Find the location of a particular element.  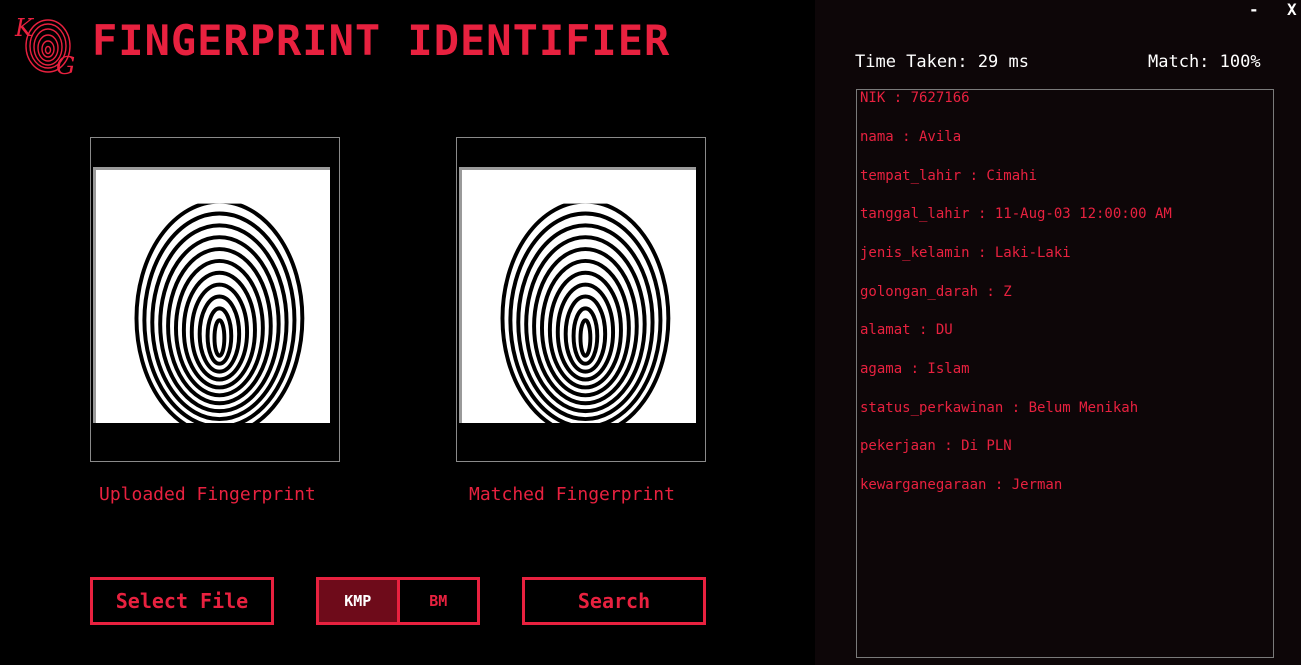

biodata-golongan-darah: golongan_darah : Z is located at coordinates (936, 292).